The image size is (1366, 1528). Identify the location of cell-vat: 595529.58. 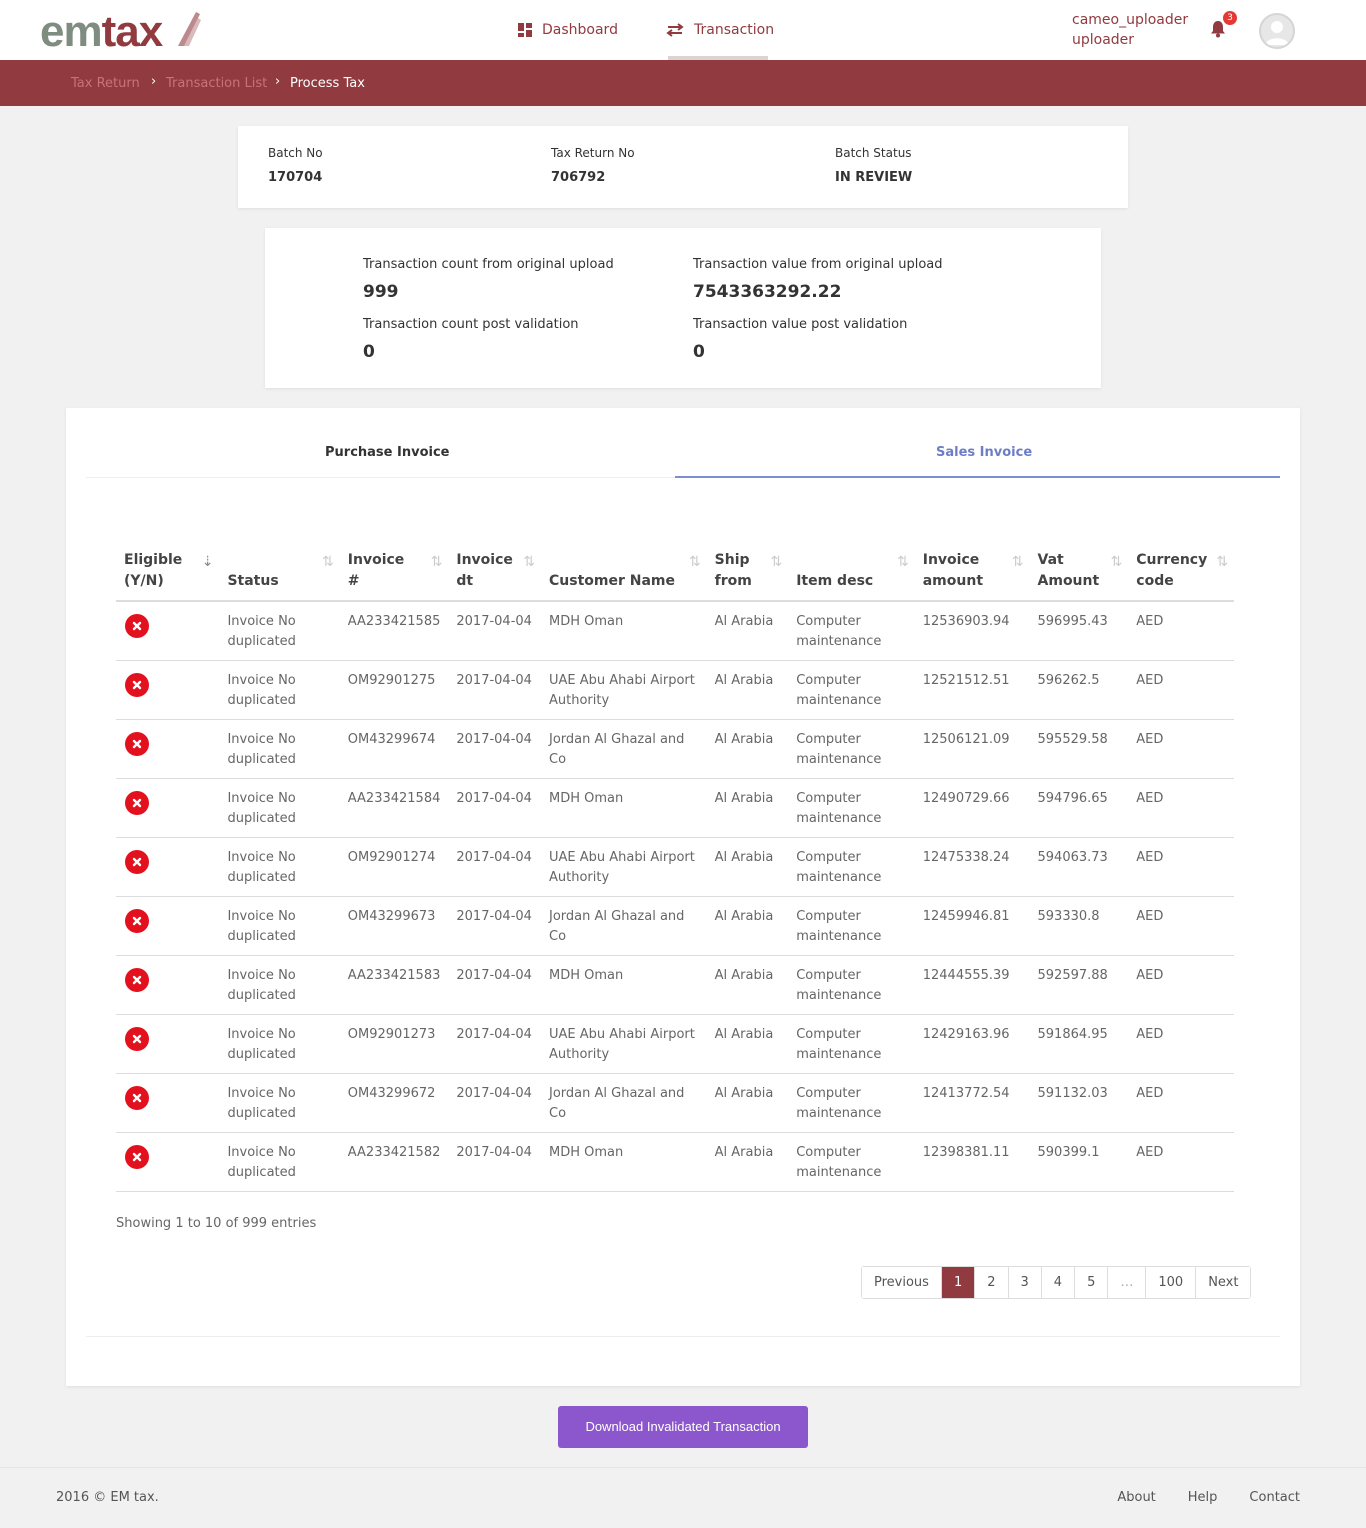
(1079, 749).